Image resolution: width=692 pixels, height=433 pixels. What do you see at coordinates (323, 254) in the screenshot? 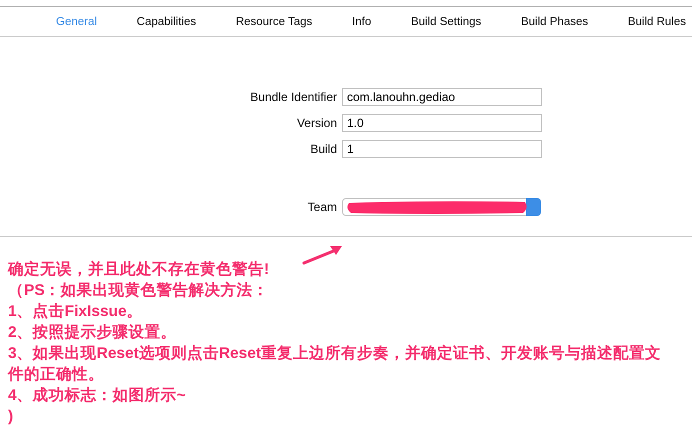
I see `arrow-icon` at bounding box center [323, 254].